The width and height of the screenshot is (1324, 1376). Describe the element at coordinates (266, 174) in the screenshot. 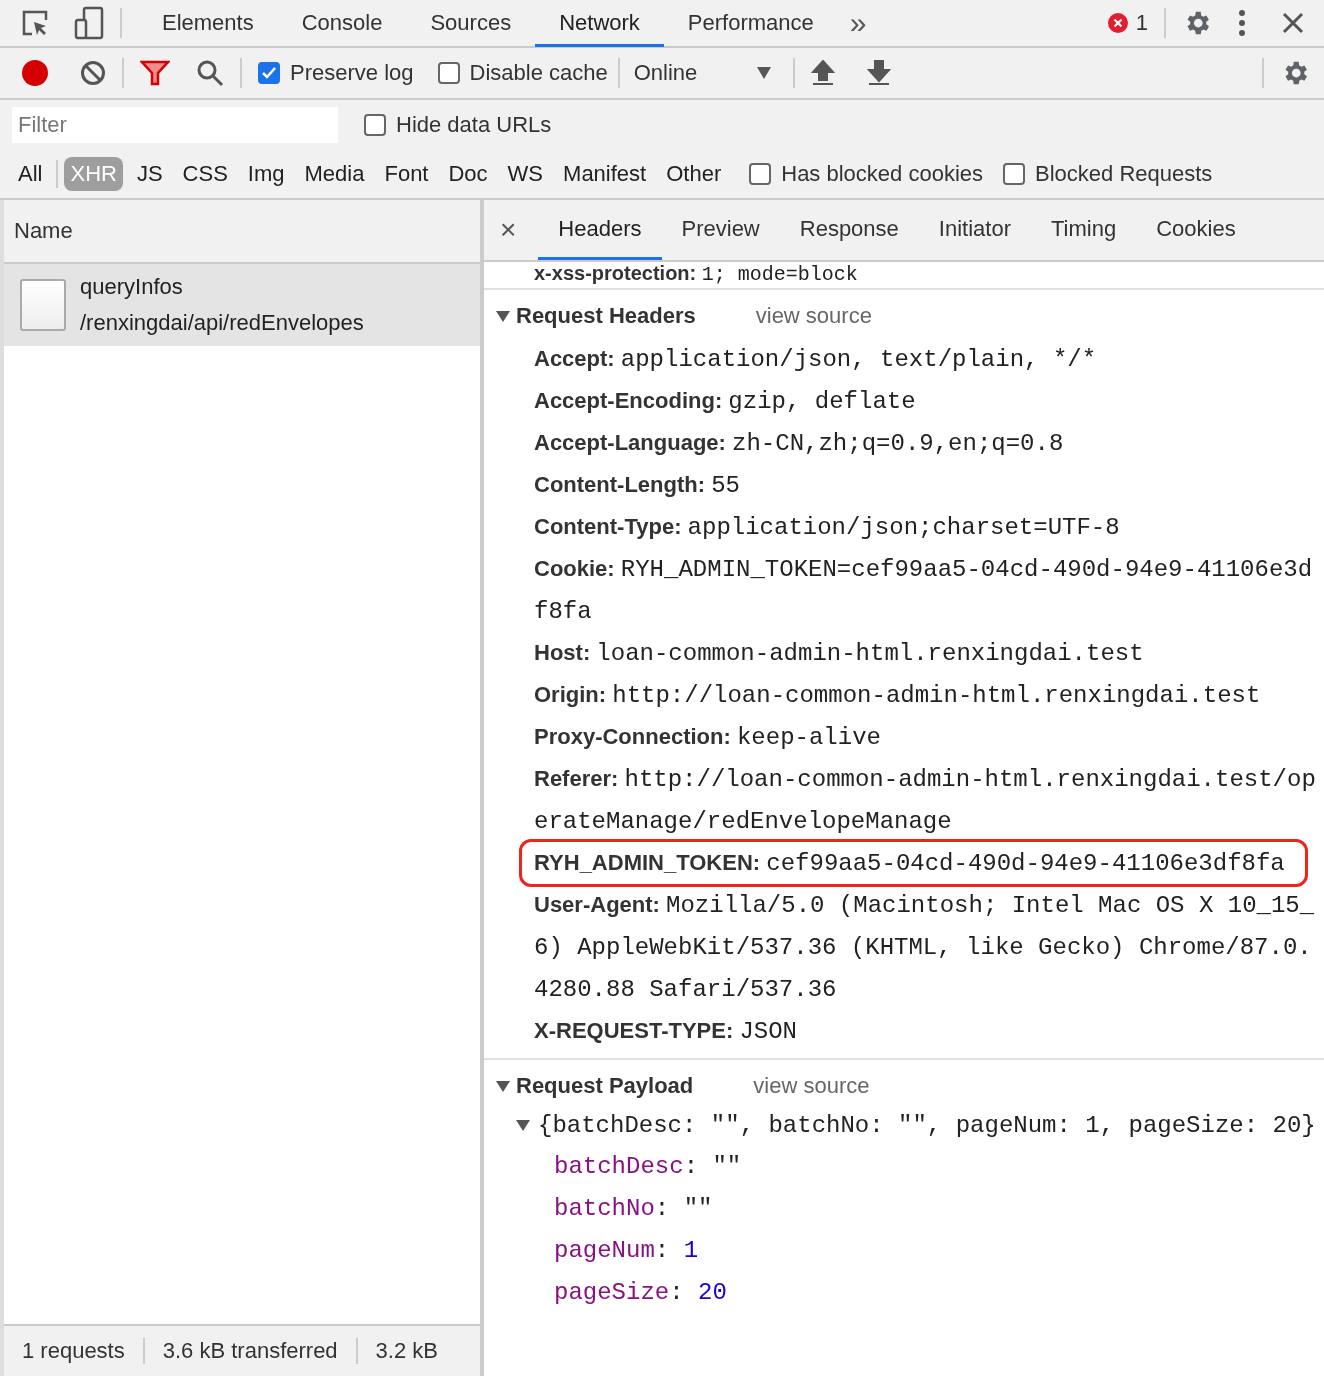

I see `type-filter: Img` at that location.